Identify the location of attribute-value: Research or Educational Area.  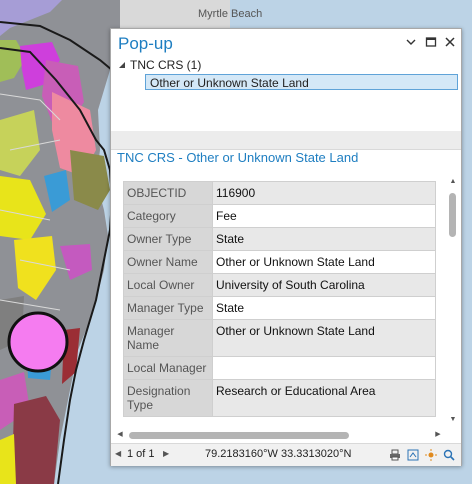
(324, 398).